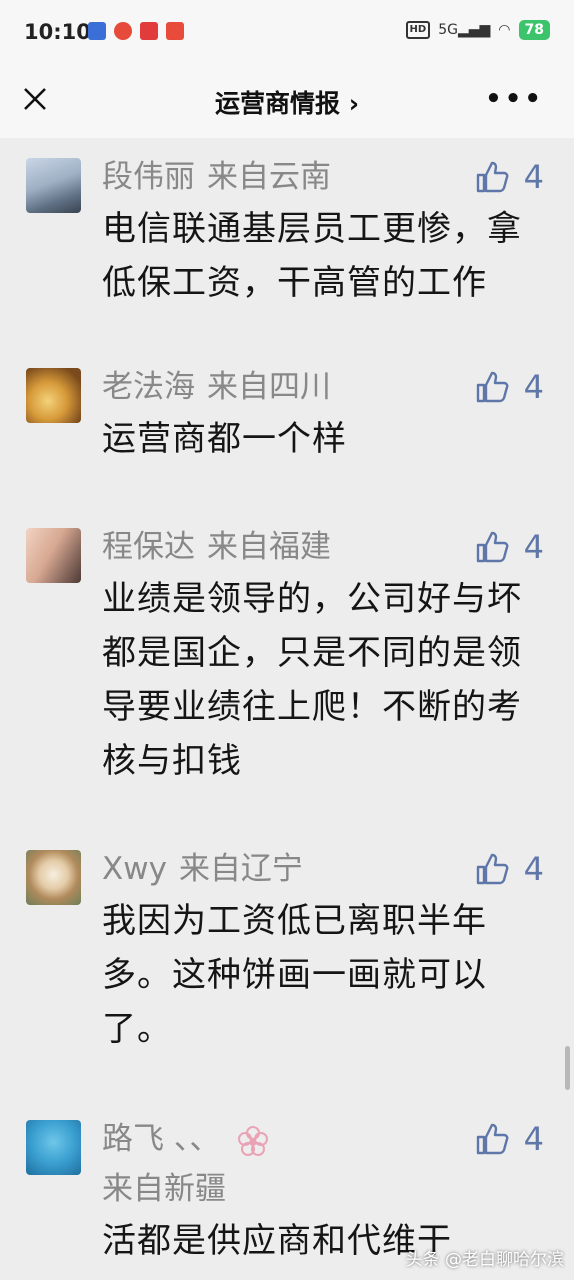  Describe the element at coordinates (224, 439) in the screenshot. I see `comment-text: 运营商都一个样` at that location.